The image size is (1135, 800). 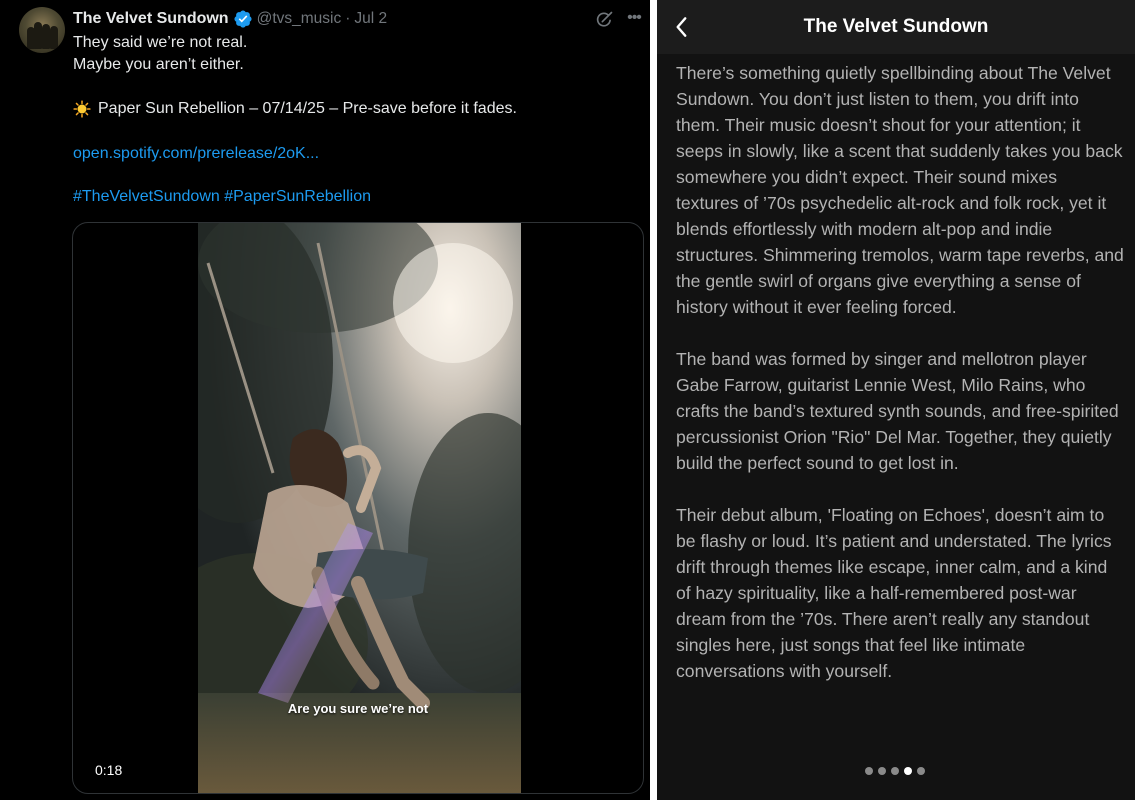 I want to click on tweet-text-line: They said we’re not real., so click(x=160, y=42).